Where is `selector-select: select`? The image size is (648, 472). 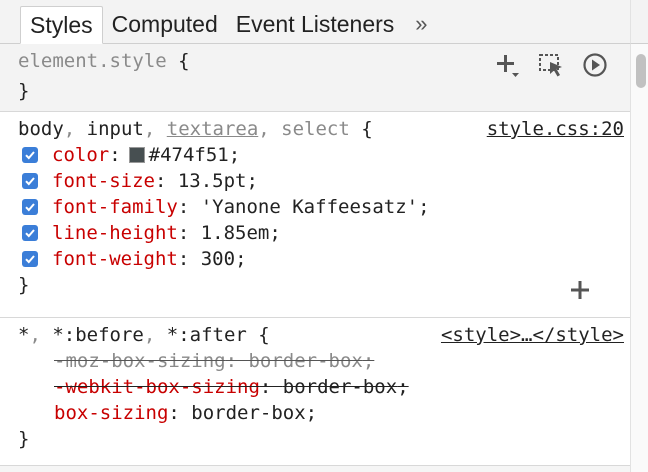
selector-select: select is located at coordinates (315, 129).